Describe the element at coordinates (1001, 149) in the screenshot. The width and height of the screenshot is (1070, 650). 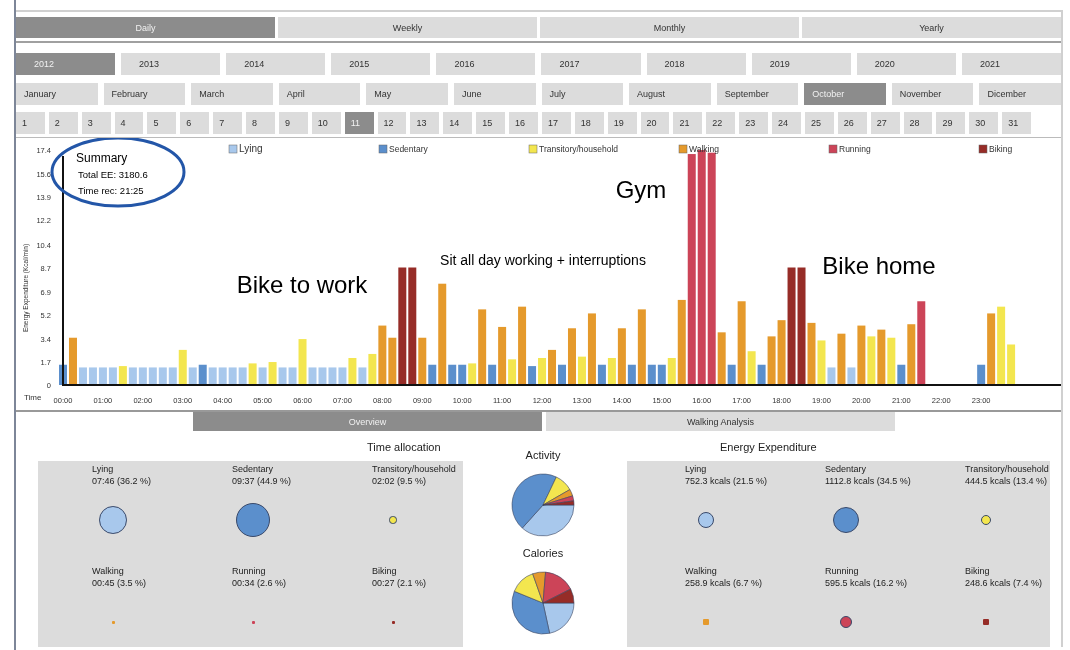
I see `legend-label: Biking` at that location.